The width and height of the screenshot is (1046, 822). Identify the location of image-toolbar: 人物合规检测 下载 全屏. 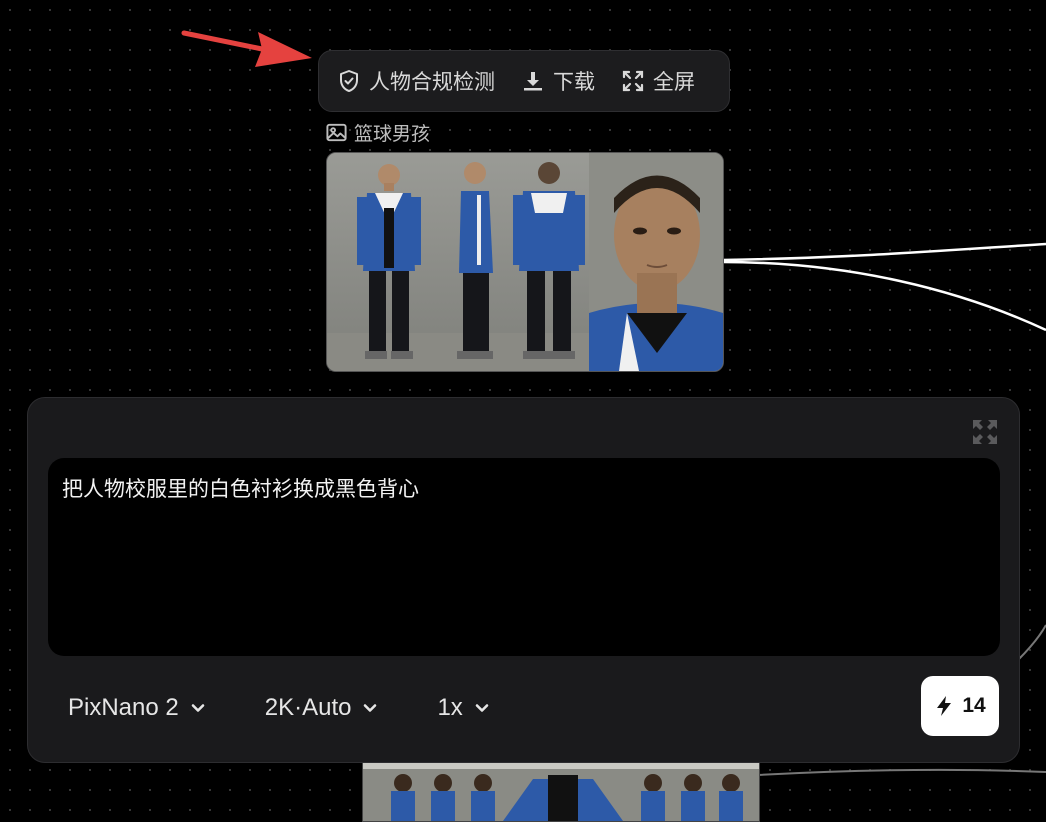
(524, 81).